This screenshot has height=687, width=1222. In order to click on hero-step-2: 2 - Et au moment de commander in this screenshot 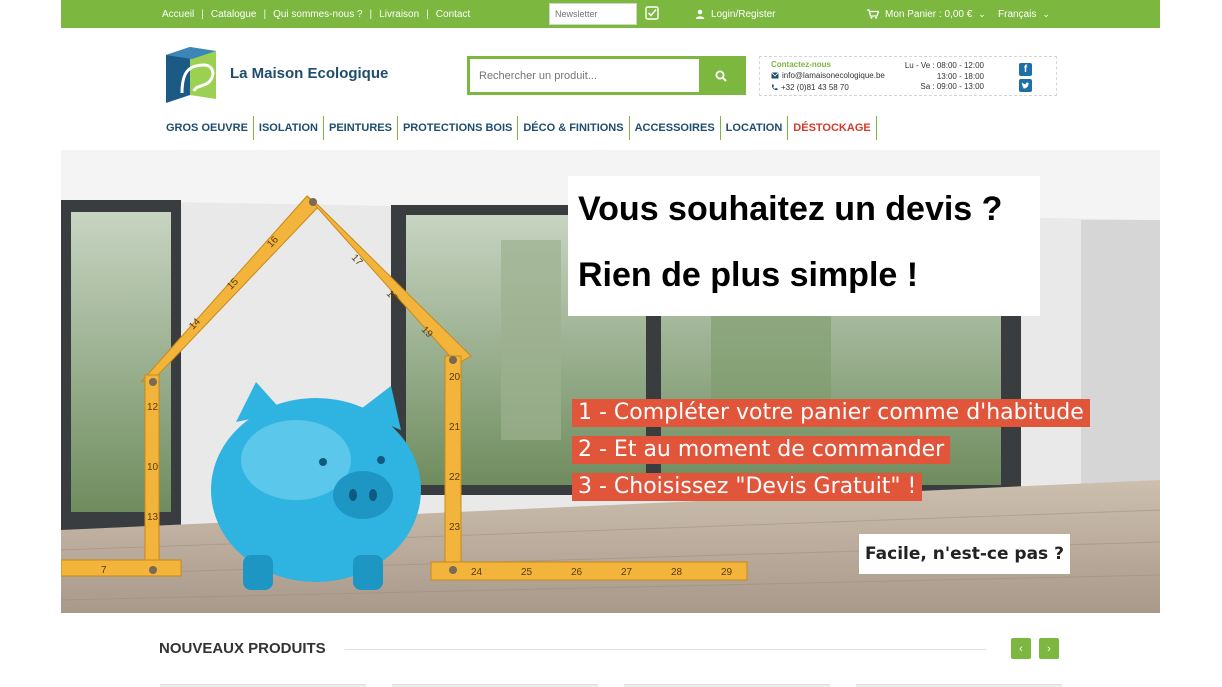, I will do `click(761, 450)`.